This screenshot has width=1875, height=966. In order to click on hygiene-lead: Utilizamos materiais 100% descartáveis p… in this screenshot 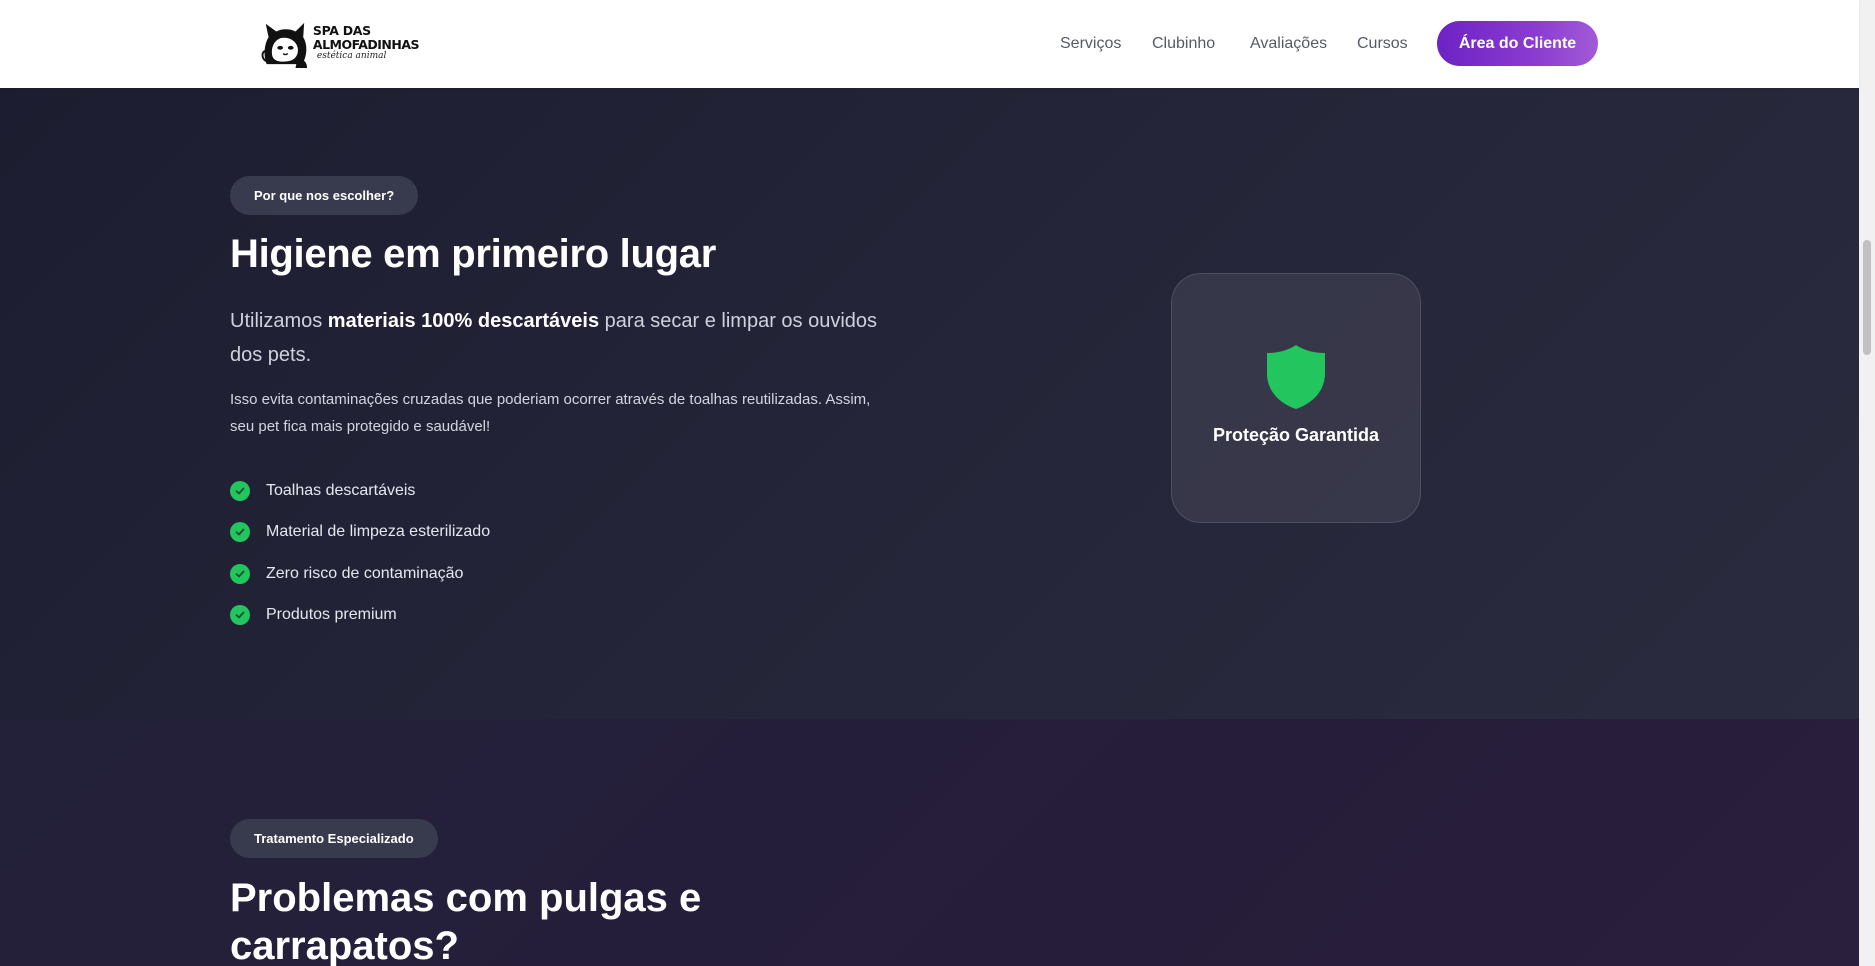, I will do `click(570, 338)`.